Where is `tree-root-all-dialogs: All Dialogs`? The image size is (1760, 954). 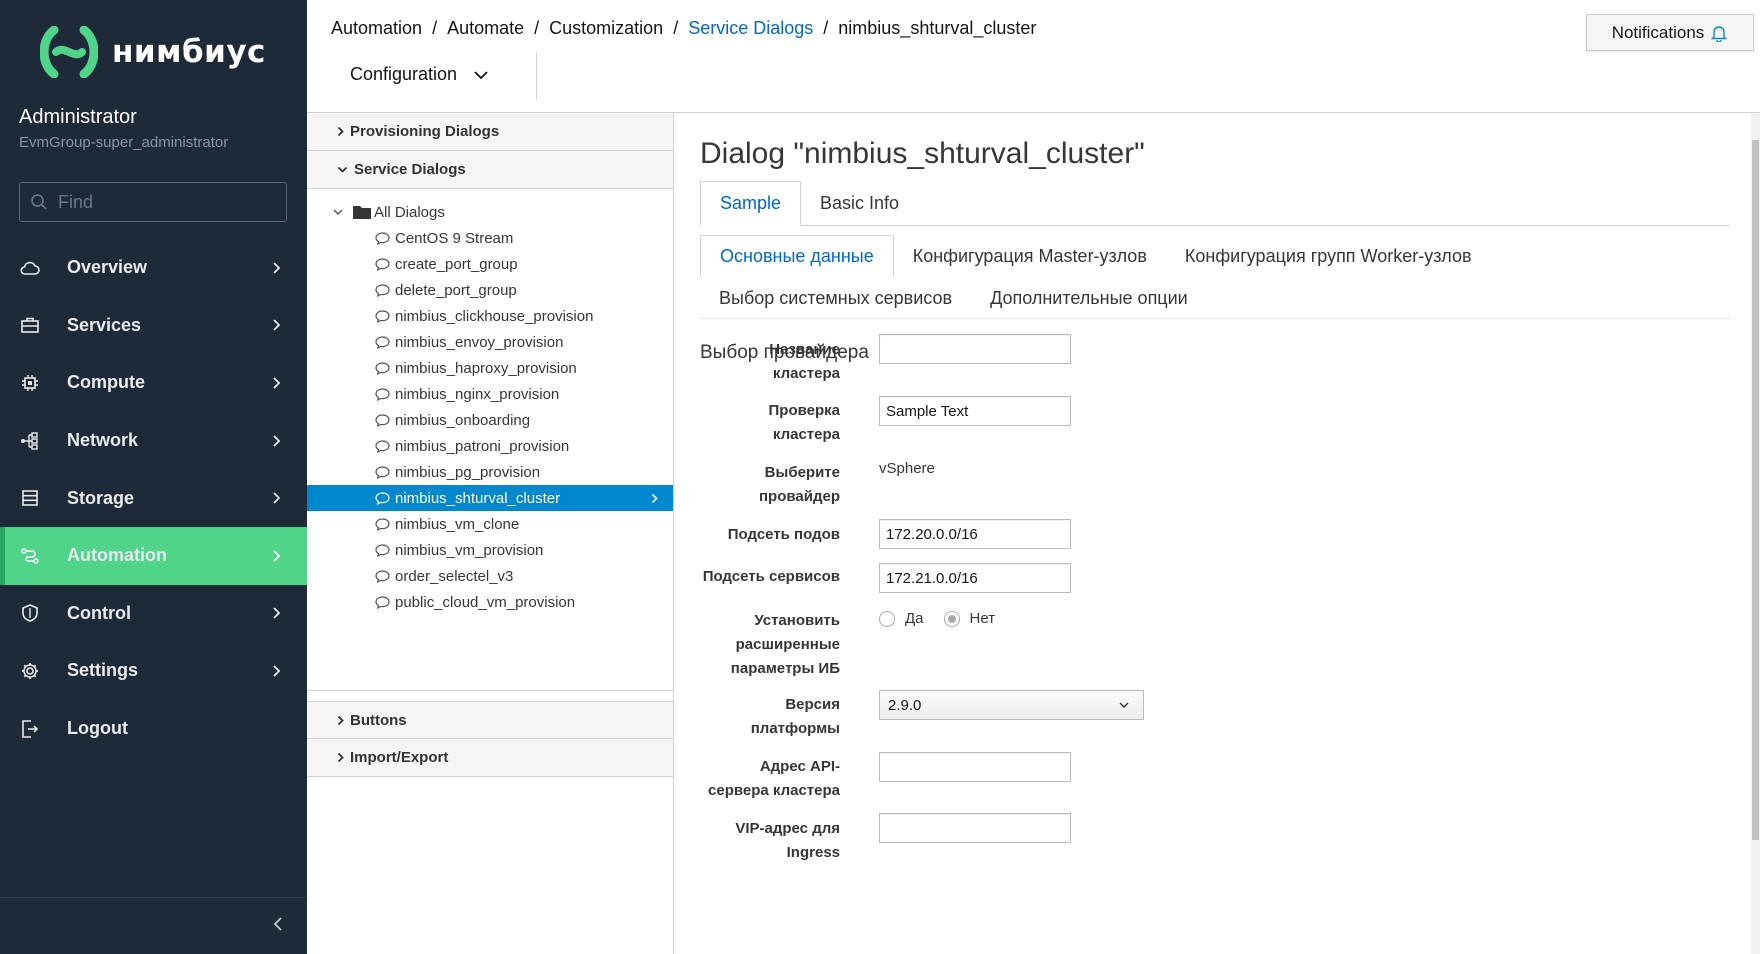
tree-root-all-dialogs: All Dialogs is located at coordinates (490, 212).